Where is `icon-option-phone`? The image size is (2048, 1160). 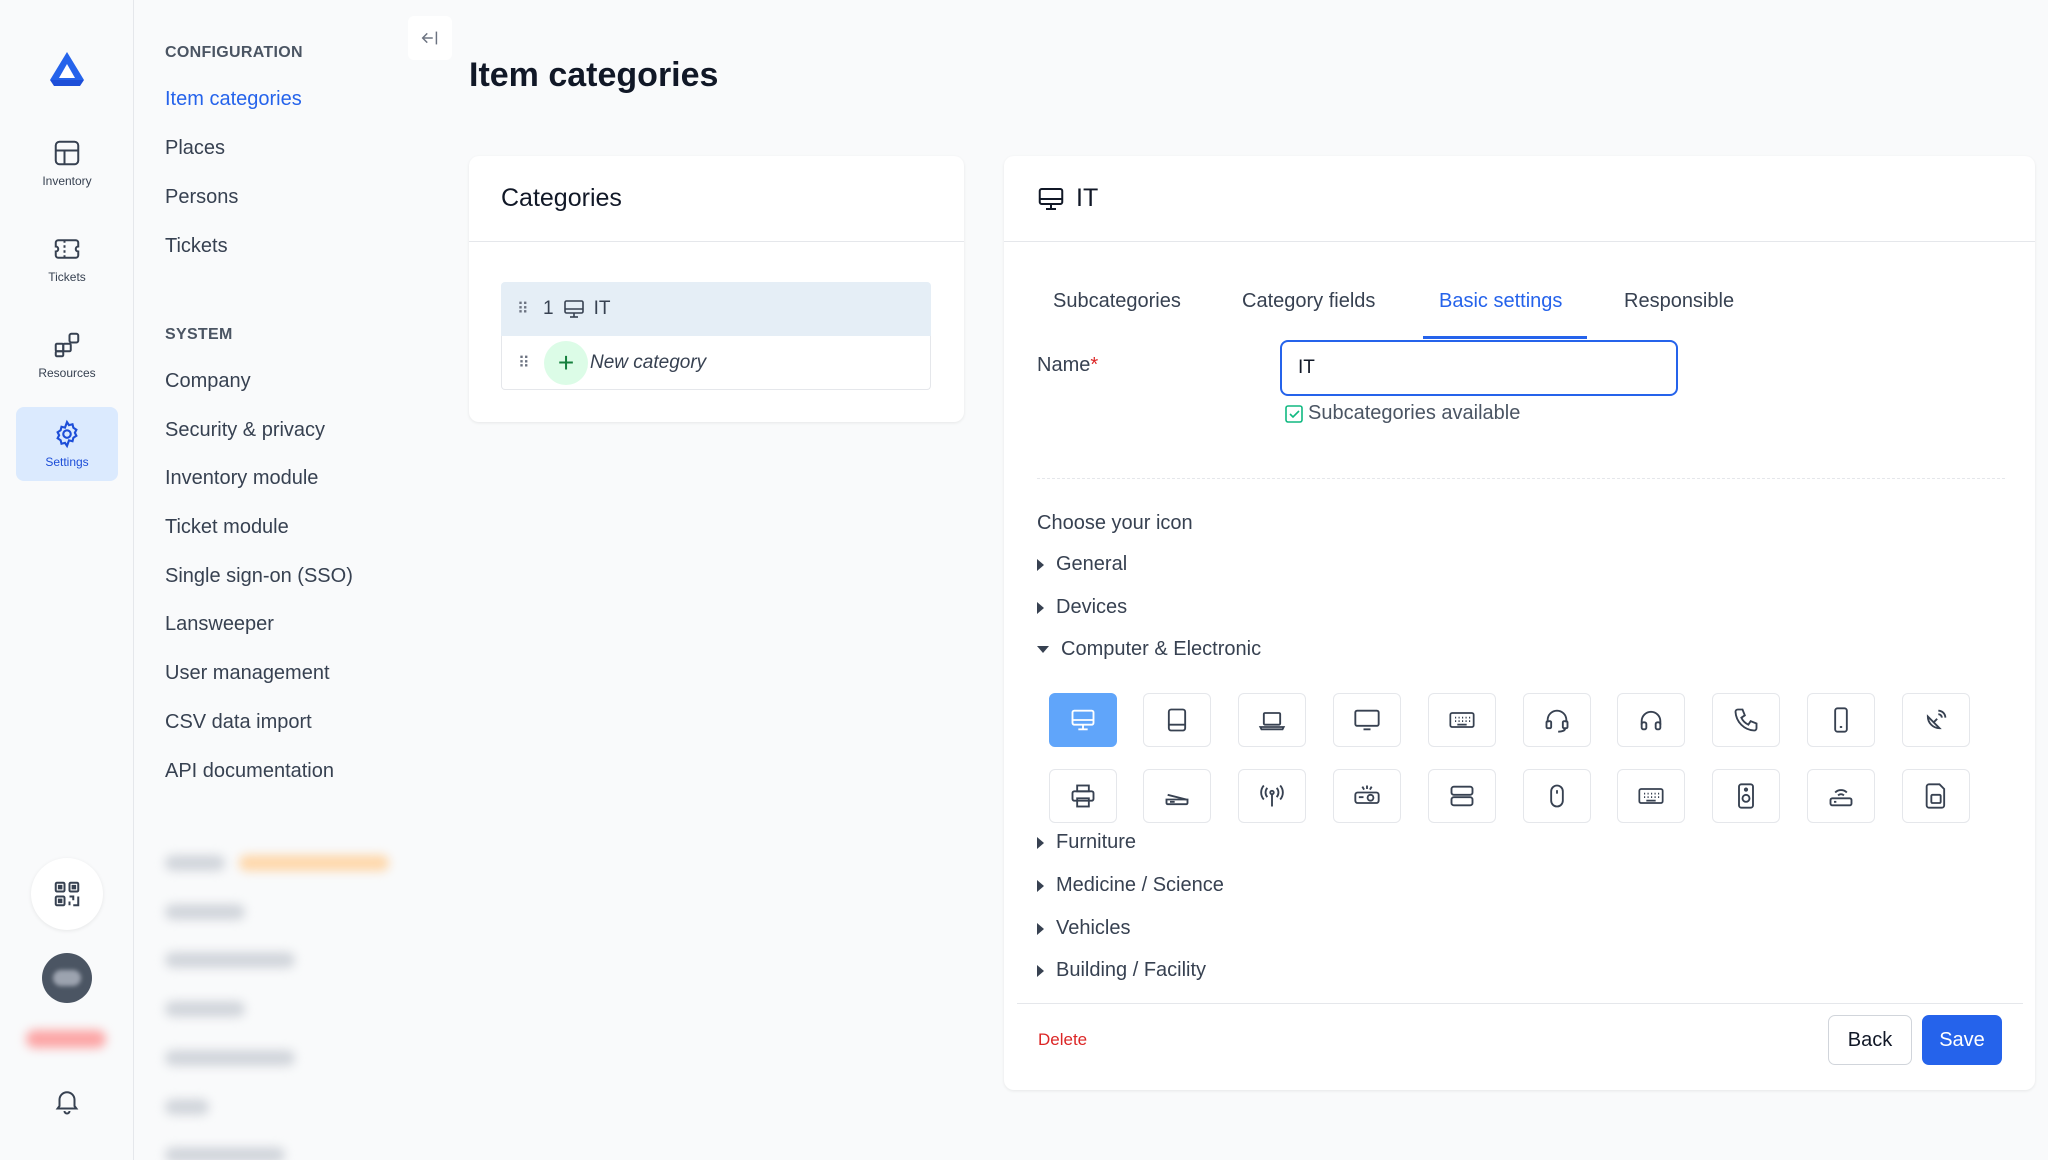
icon-option-phone is located at coordinates (1746, 720).